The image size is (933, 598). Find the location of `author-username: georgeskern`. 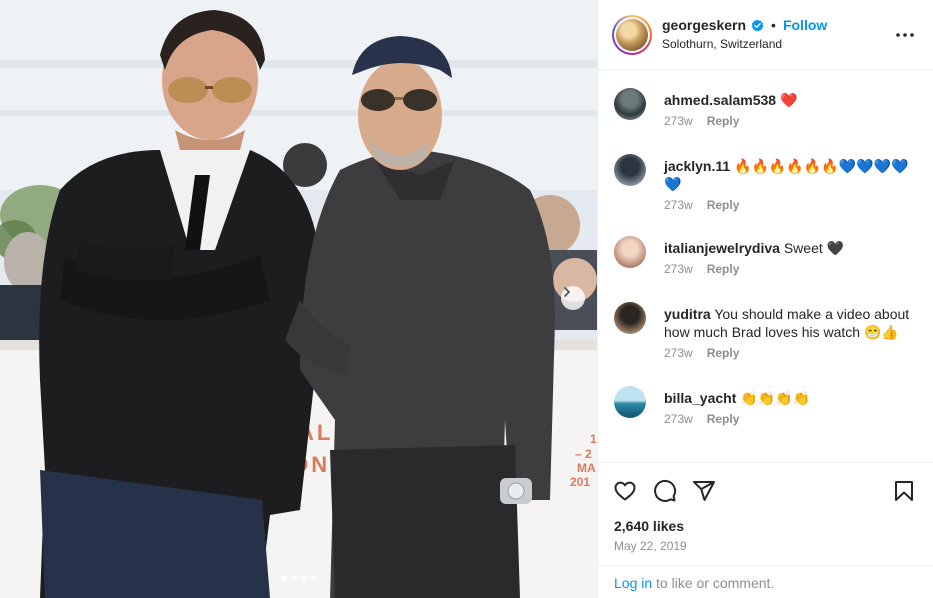

author-username: georgeskern is located at coordinates (704, 25).